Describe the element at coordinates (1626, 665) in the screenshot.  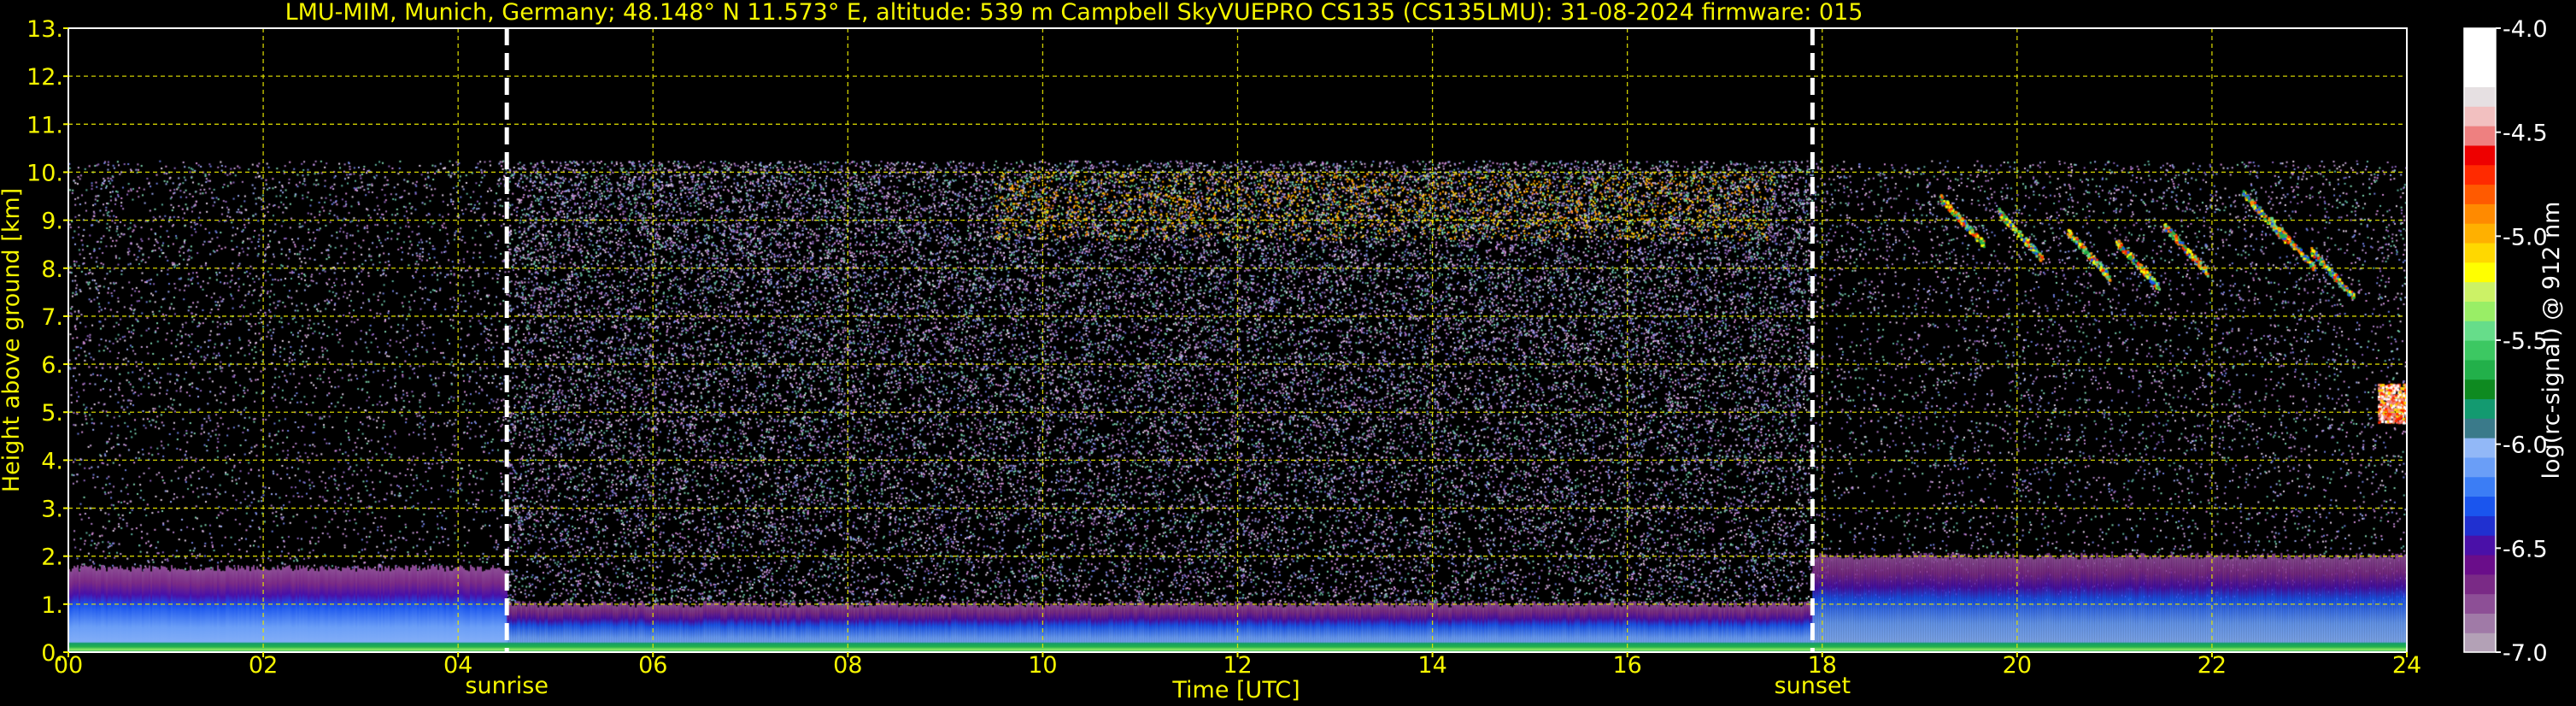
I see `x-tick-label: 16` at that location.